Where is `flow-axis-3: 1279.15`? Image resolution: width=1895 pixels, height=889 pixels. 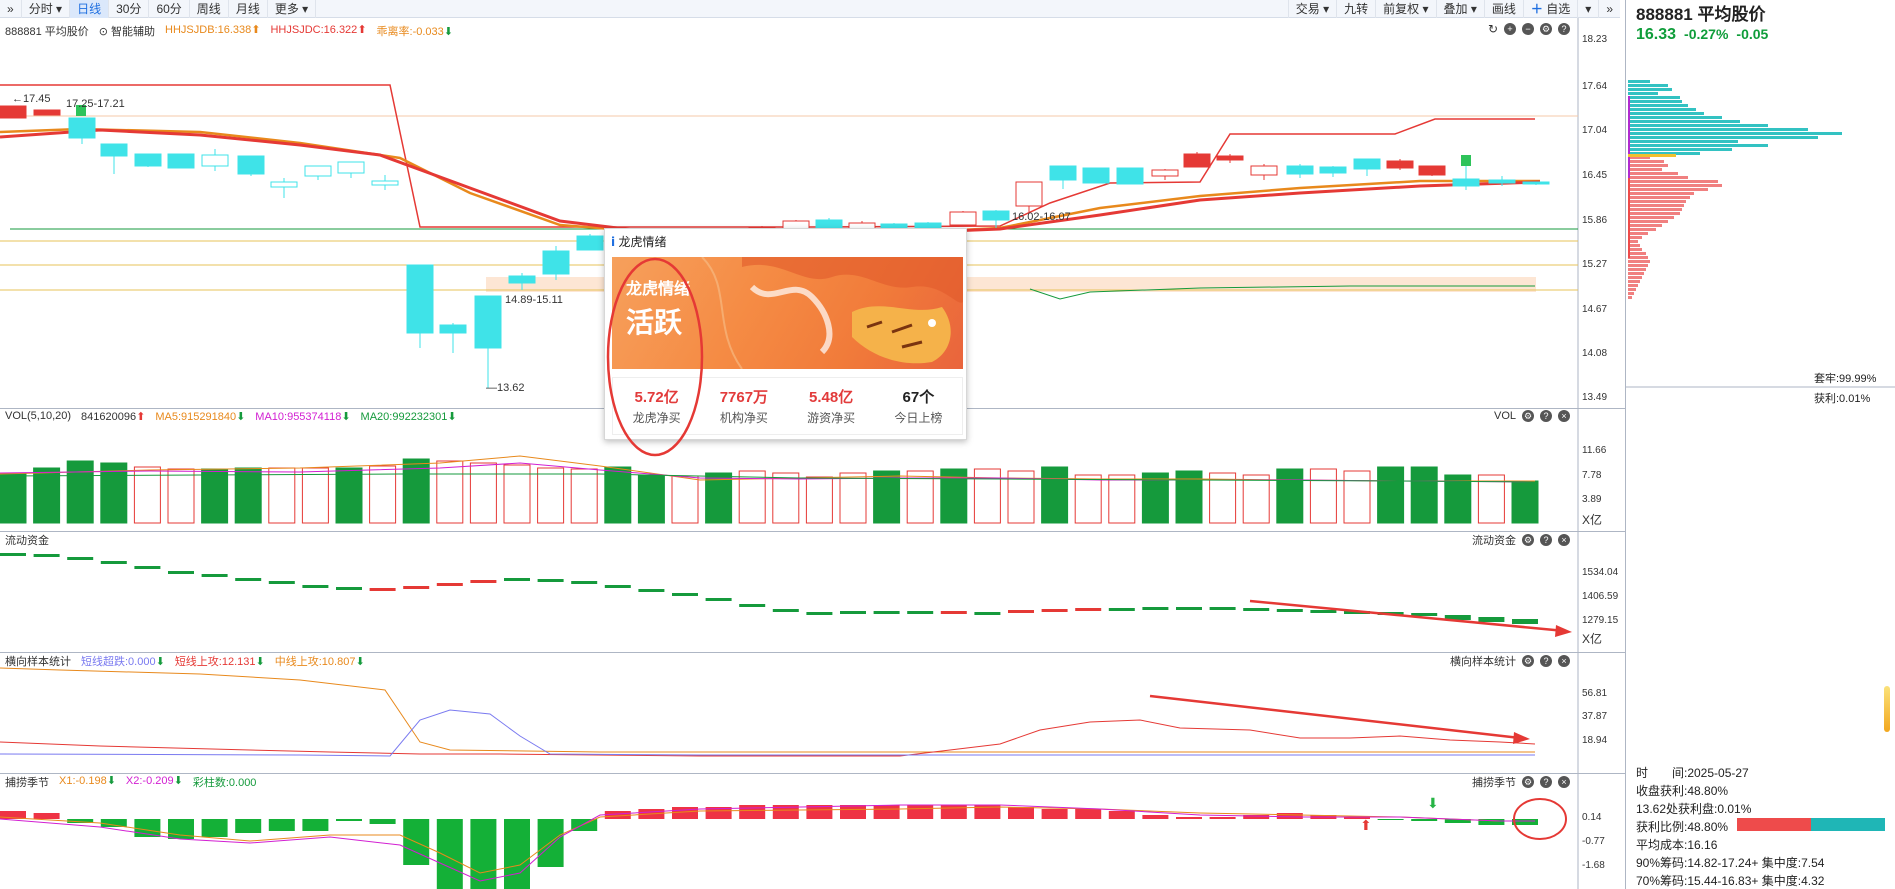
flow-axis-3: 1279.15 is located at coordinates (1600, 620).